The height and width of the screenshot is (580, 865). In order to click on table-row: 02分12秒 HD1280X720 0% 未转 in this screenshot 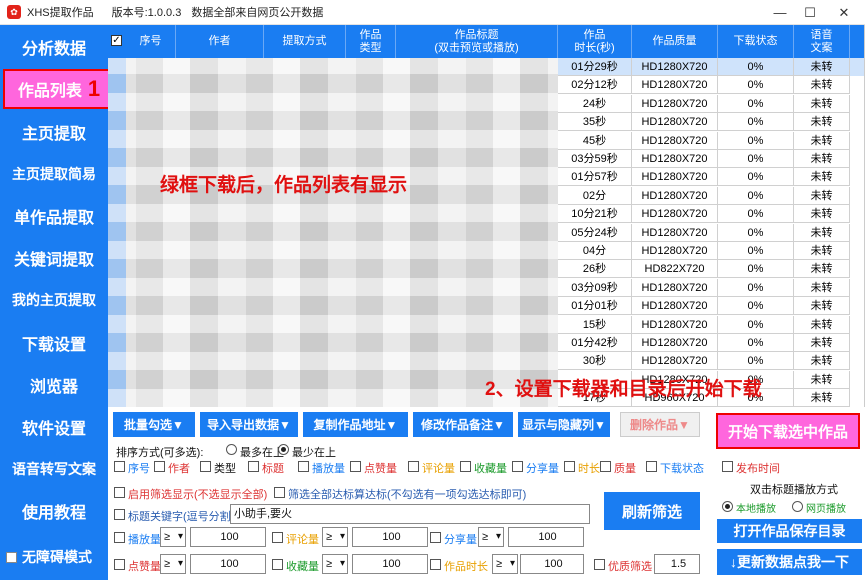, I will do `click(711, 85)`.